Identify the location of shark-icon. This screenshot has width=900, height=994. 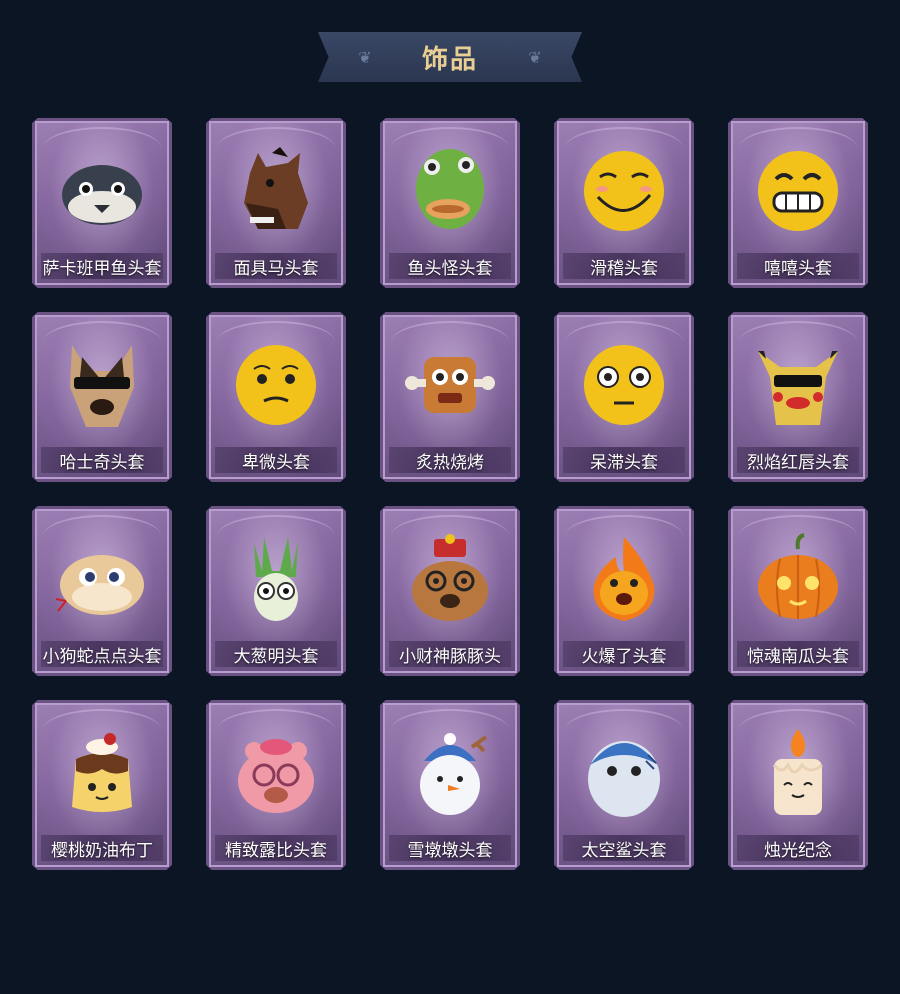
(624, 773).